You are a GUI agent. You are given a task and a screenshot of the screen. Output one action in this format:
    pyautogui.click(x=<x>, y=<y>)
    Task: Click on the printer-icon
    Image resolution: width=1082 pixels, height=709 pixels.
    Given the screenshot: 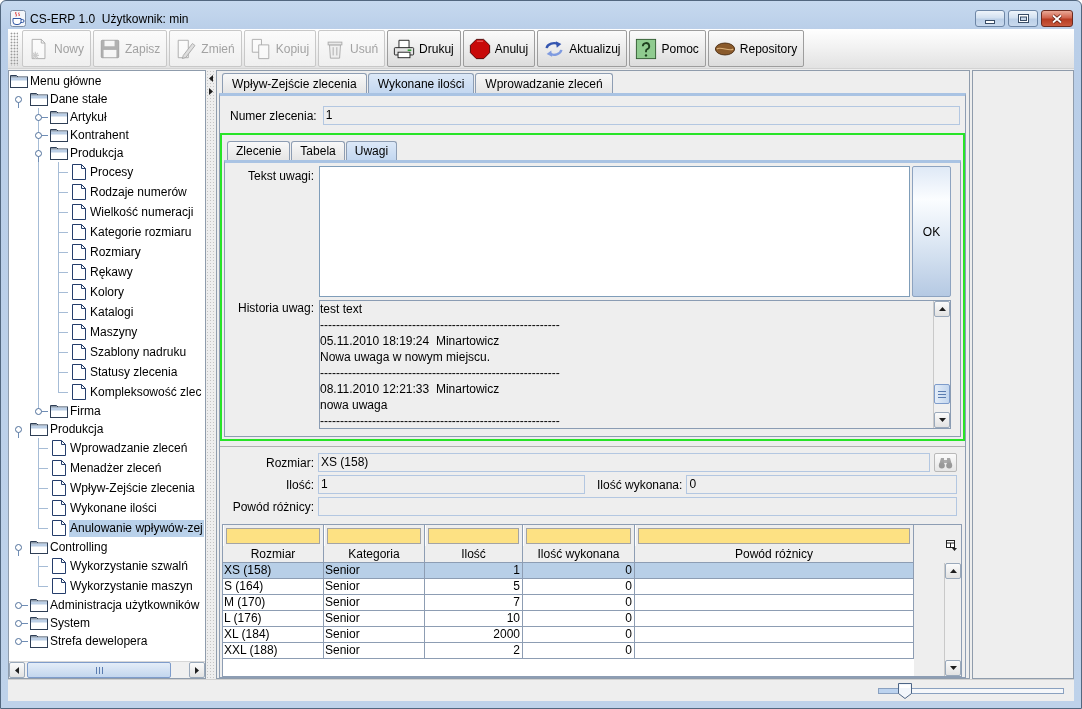 What is the action you would take?
    pyautogui.click(x=404, y=48)
    